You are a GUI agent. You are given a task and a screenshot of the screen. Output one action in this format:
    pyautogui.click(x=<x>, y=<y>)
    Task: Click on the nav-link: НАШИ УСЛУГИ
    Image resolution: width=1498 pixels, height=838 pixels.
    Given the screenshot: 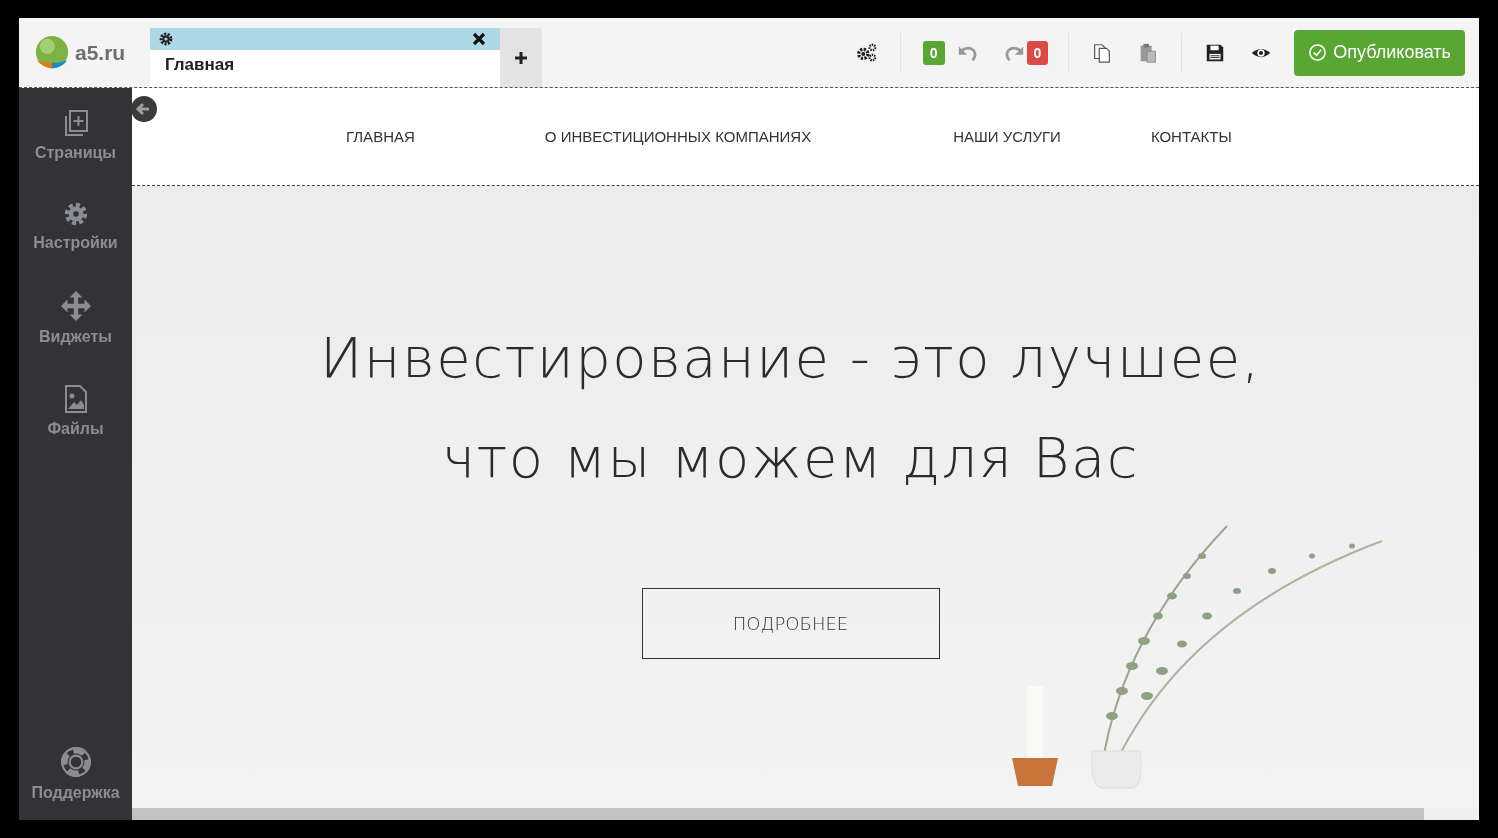 What is the action you would take?
    pyautogui.click(x=1007, y=136)
    